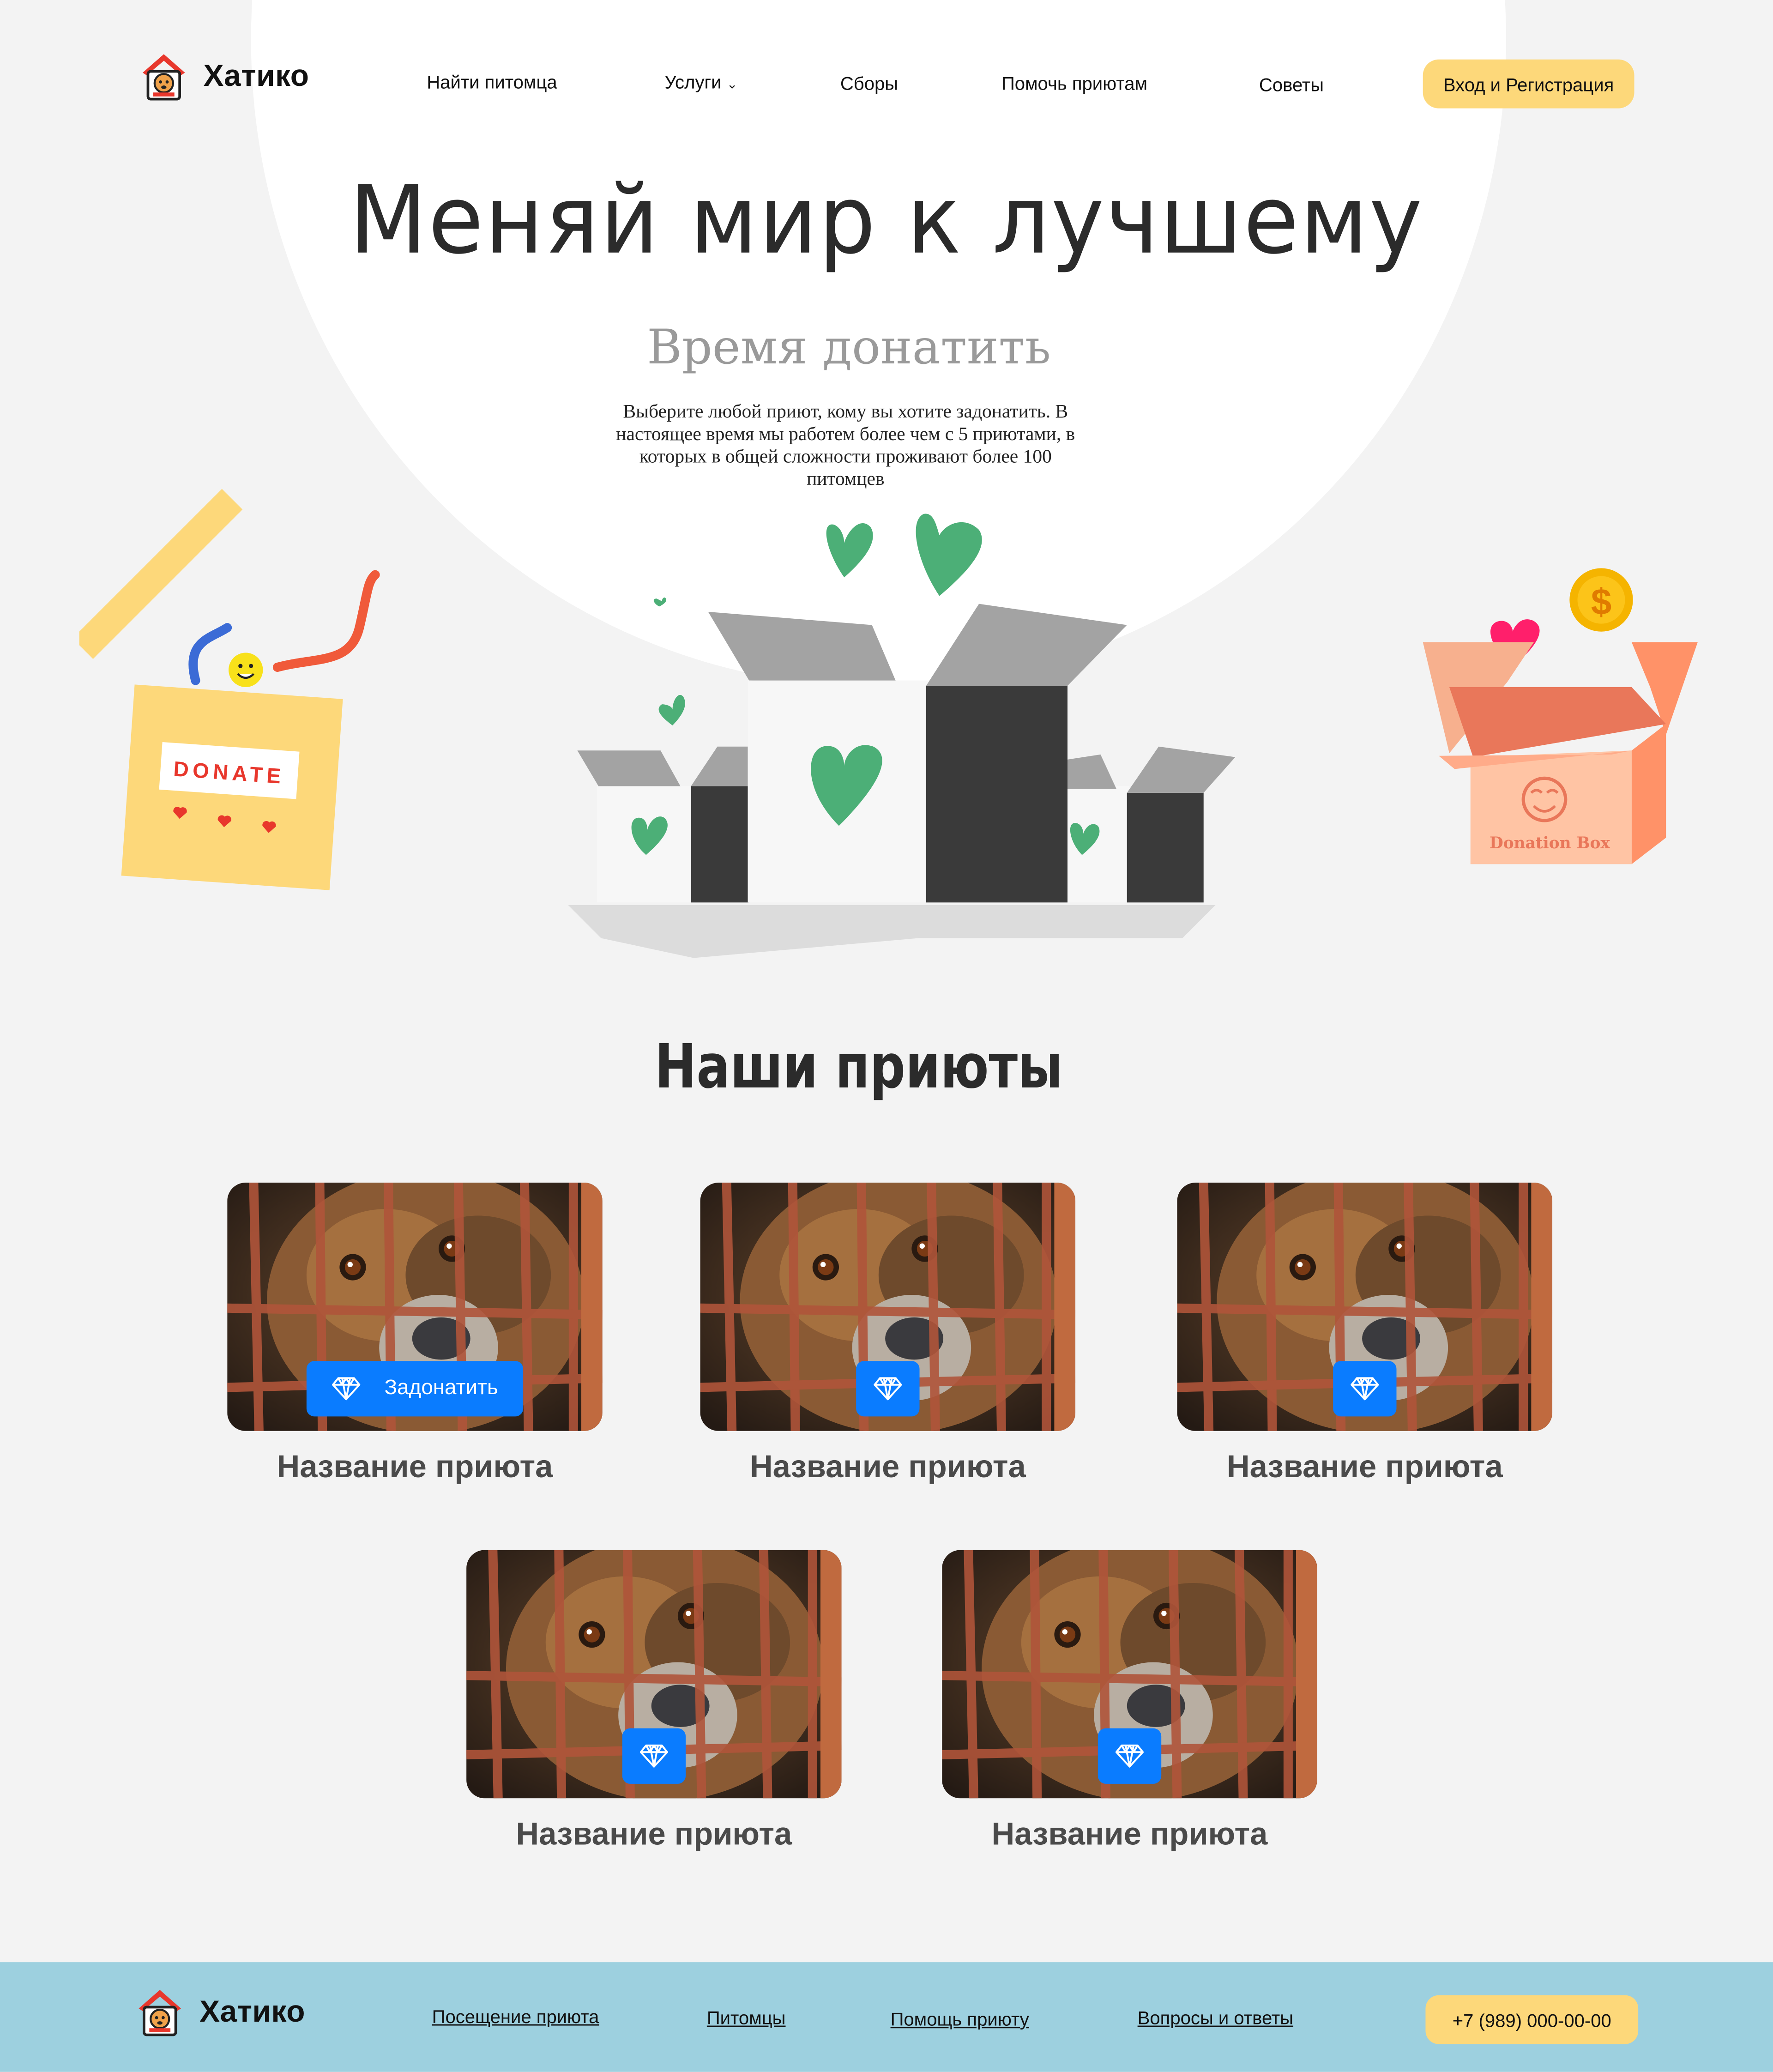  I want to click on header-logo: Хатико, so click(223, 75).